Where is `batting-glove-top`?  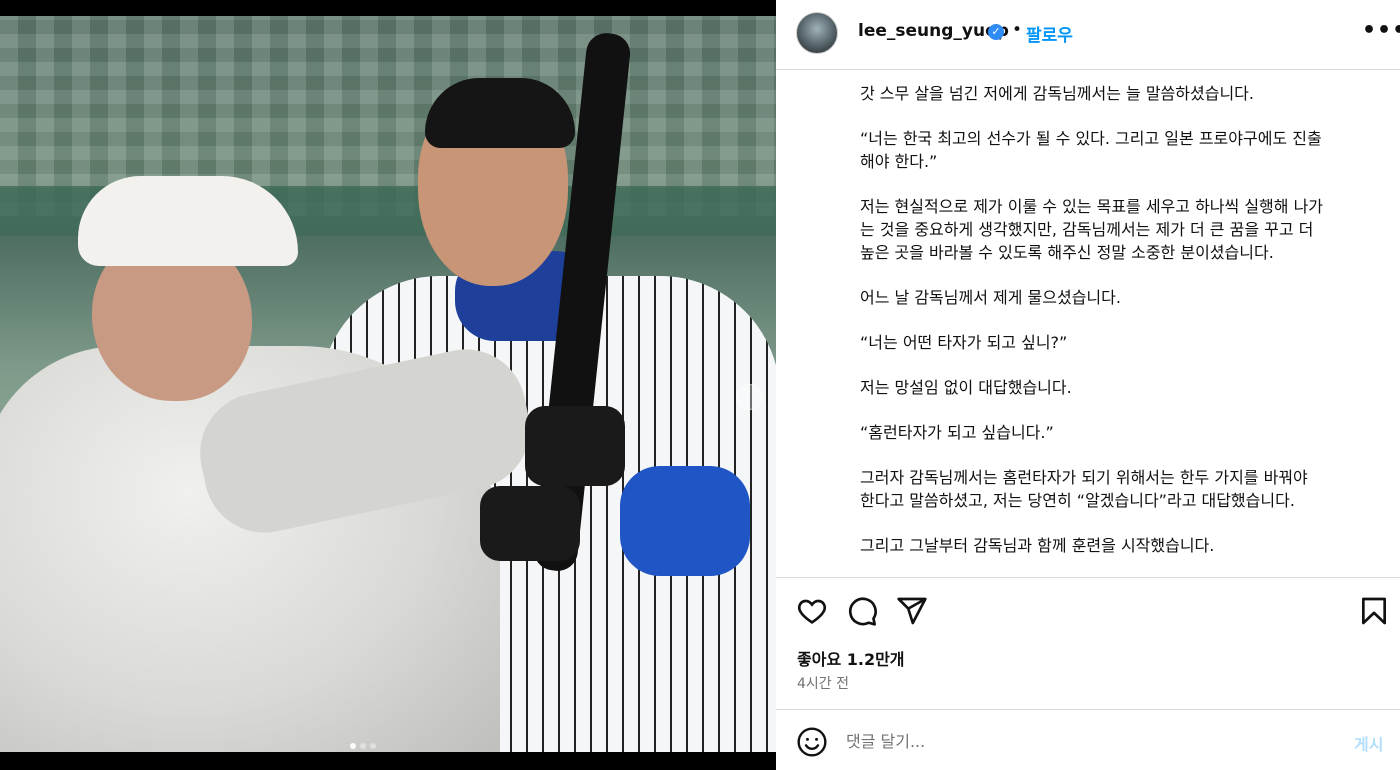
batting-glove-top is located at coordinates (575, 446).